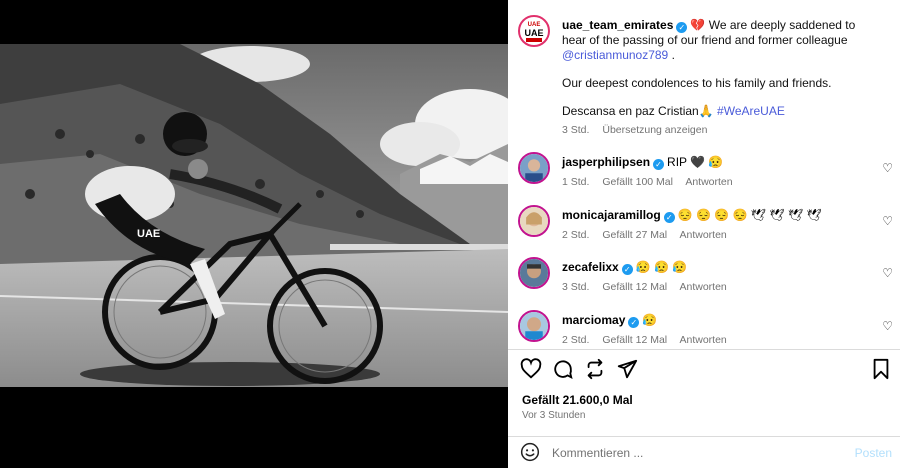 This screenshot has width=900, height=468. I want to click on commenter-username: jasperphilipsen, so click(606, 162).